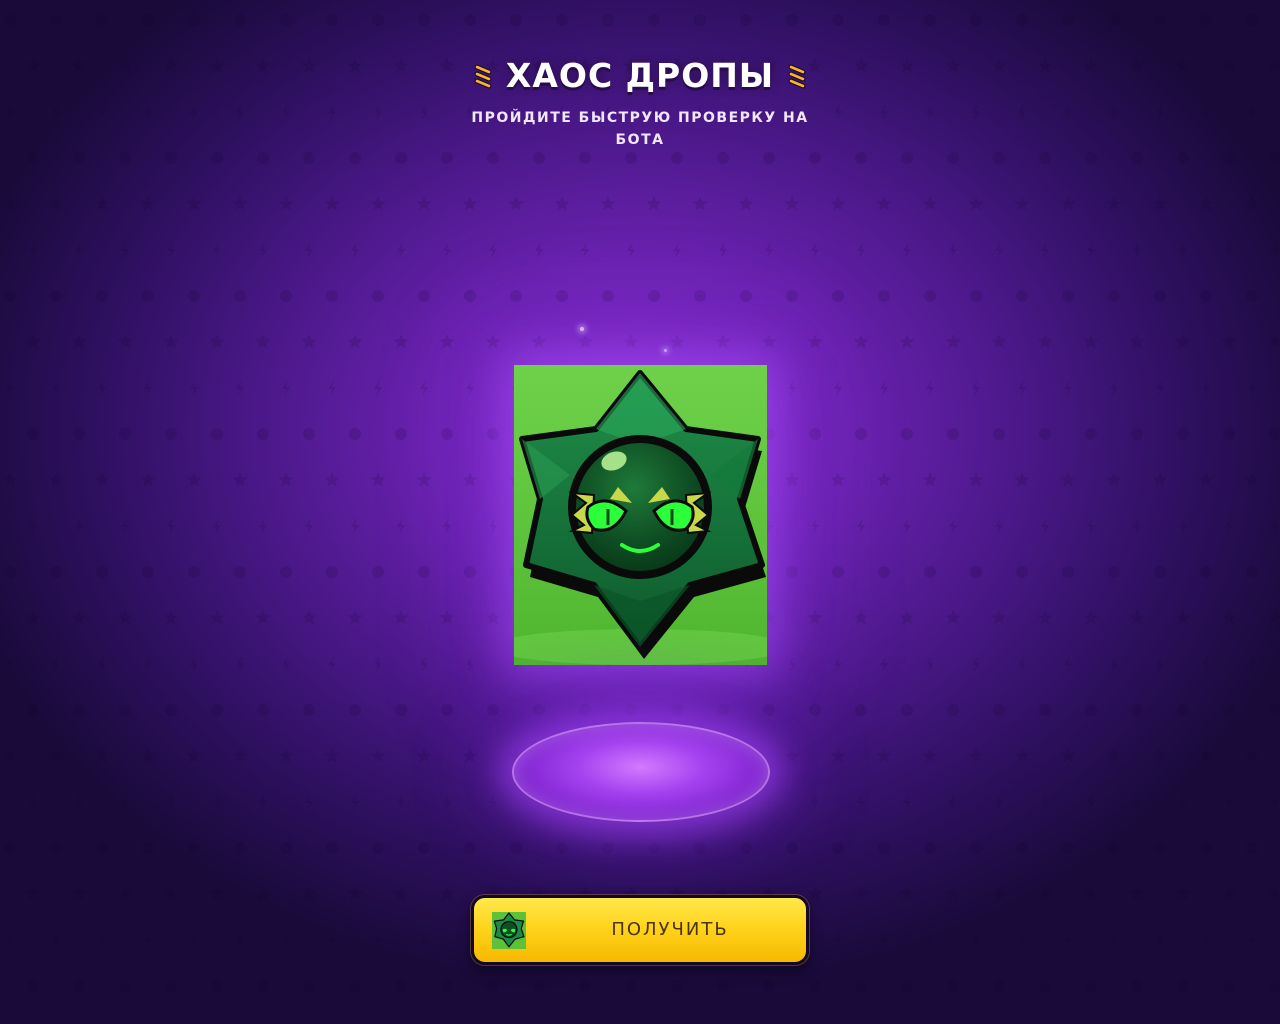 The width and height of the screenshot is (1280, 1024). Describe the element at coordinates (640, 930) in the screenshot. I see `claim-button: ПОЛУЧИТЬ` at that location.